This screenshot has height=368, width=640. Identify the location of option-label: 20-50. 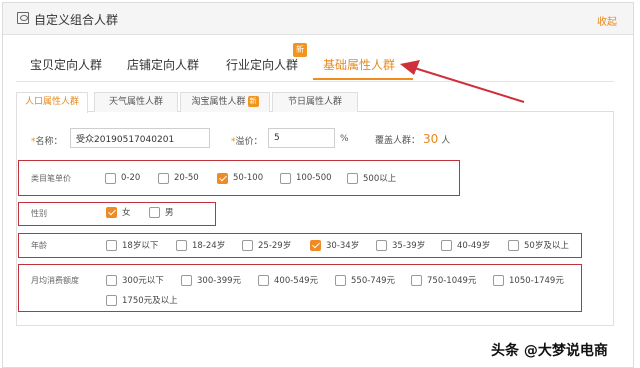
(186, 178).